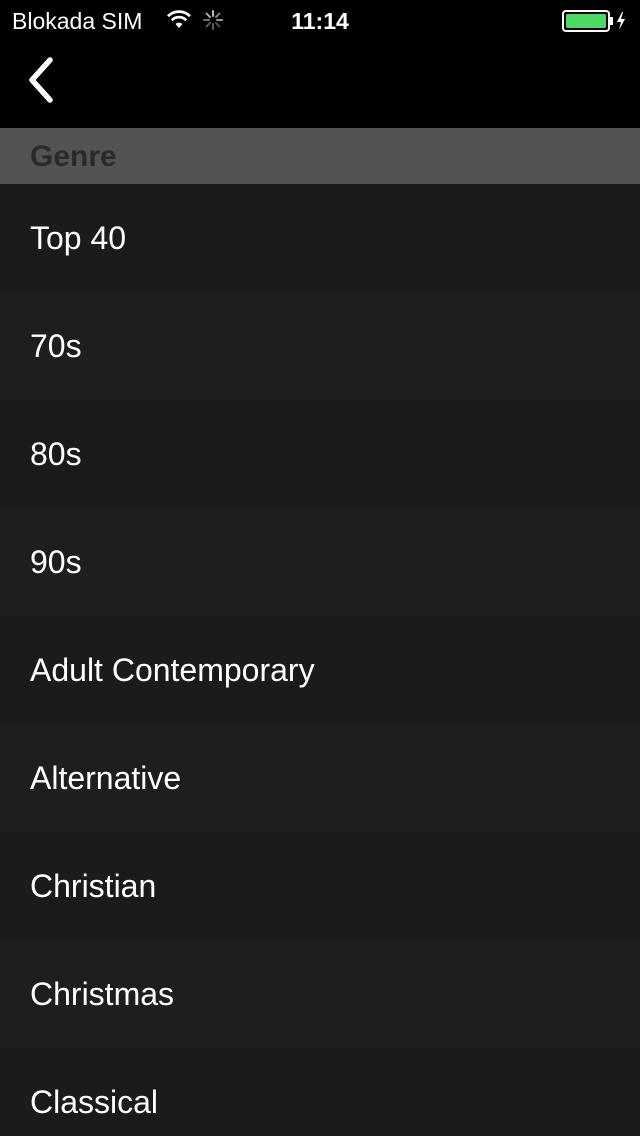 The height and width of the screenshot is (1136, 640). What do you see at coordinates (94, 1101) in the screenshot?
I see `list-item-label: Classical` at bounding box center [94, 1101].